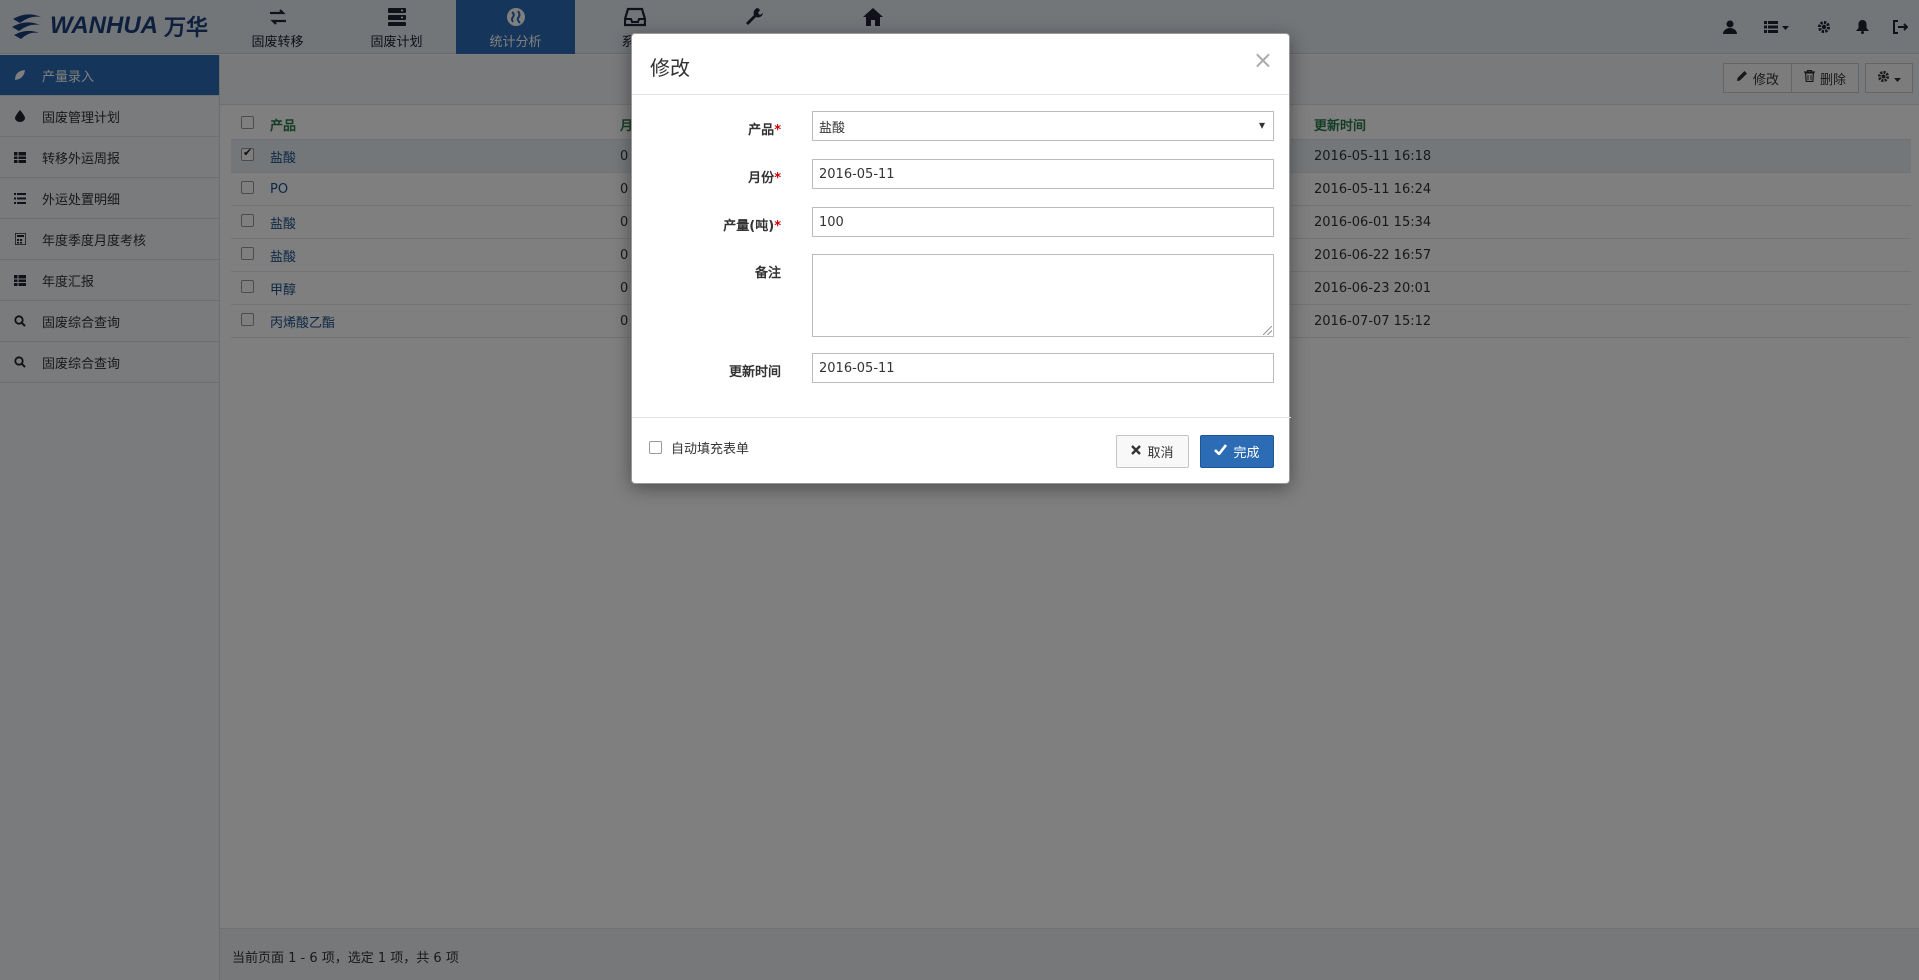  I want to click on output-input-value: 100, so click(831, 222).